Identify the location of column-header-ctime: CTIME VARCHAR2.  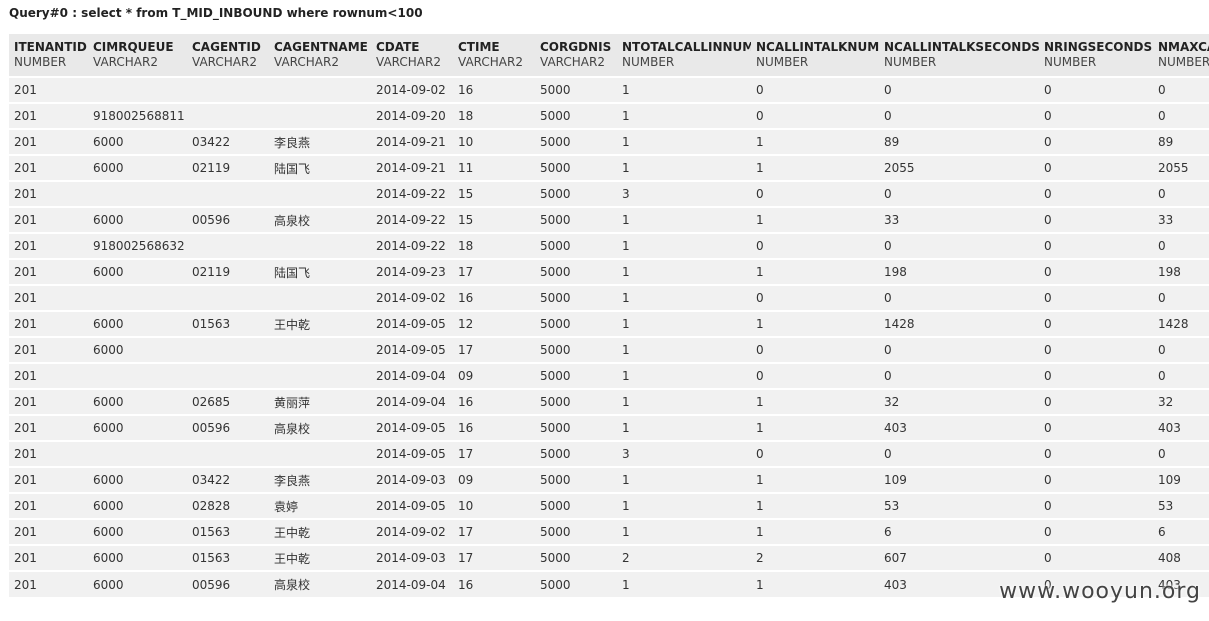
(494, 55).